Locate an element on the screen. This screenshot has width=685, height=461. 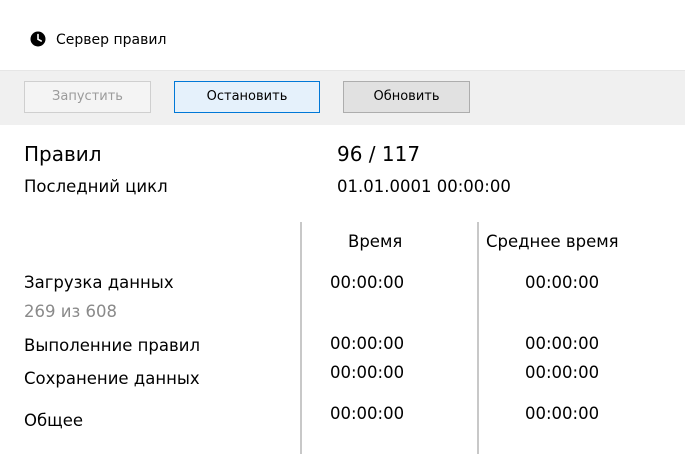
clock-icon is located at coordinates (38, 39).